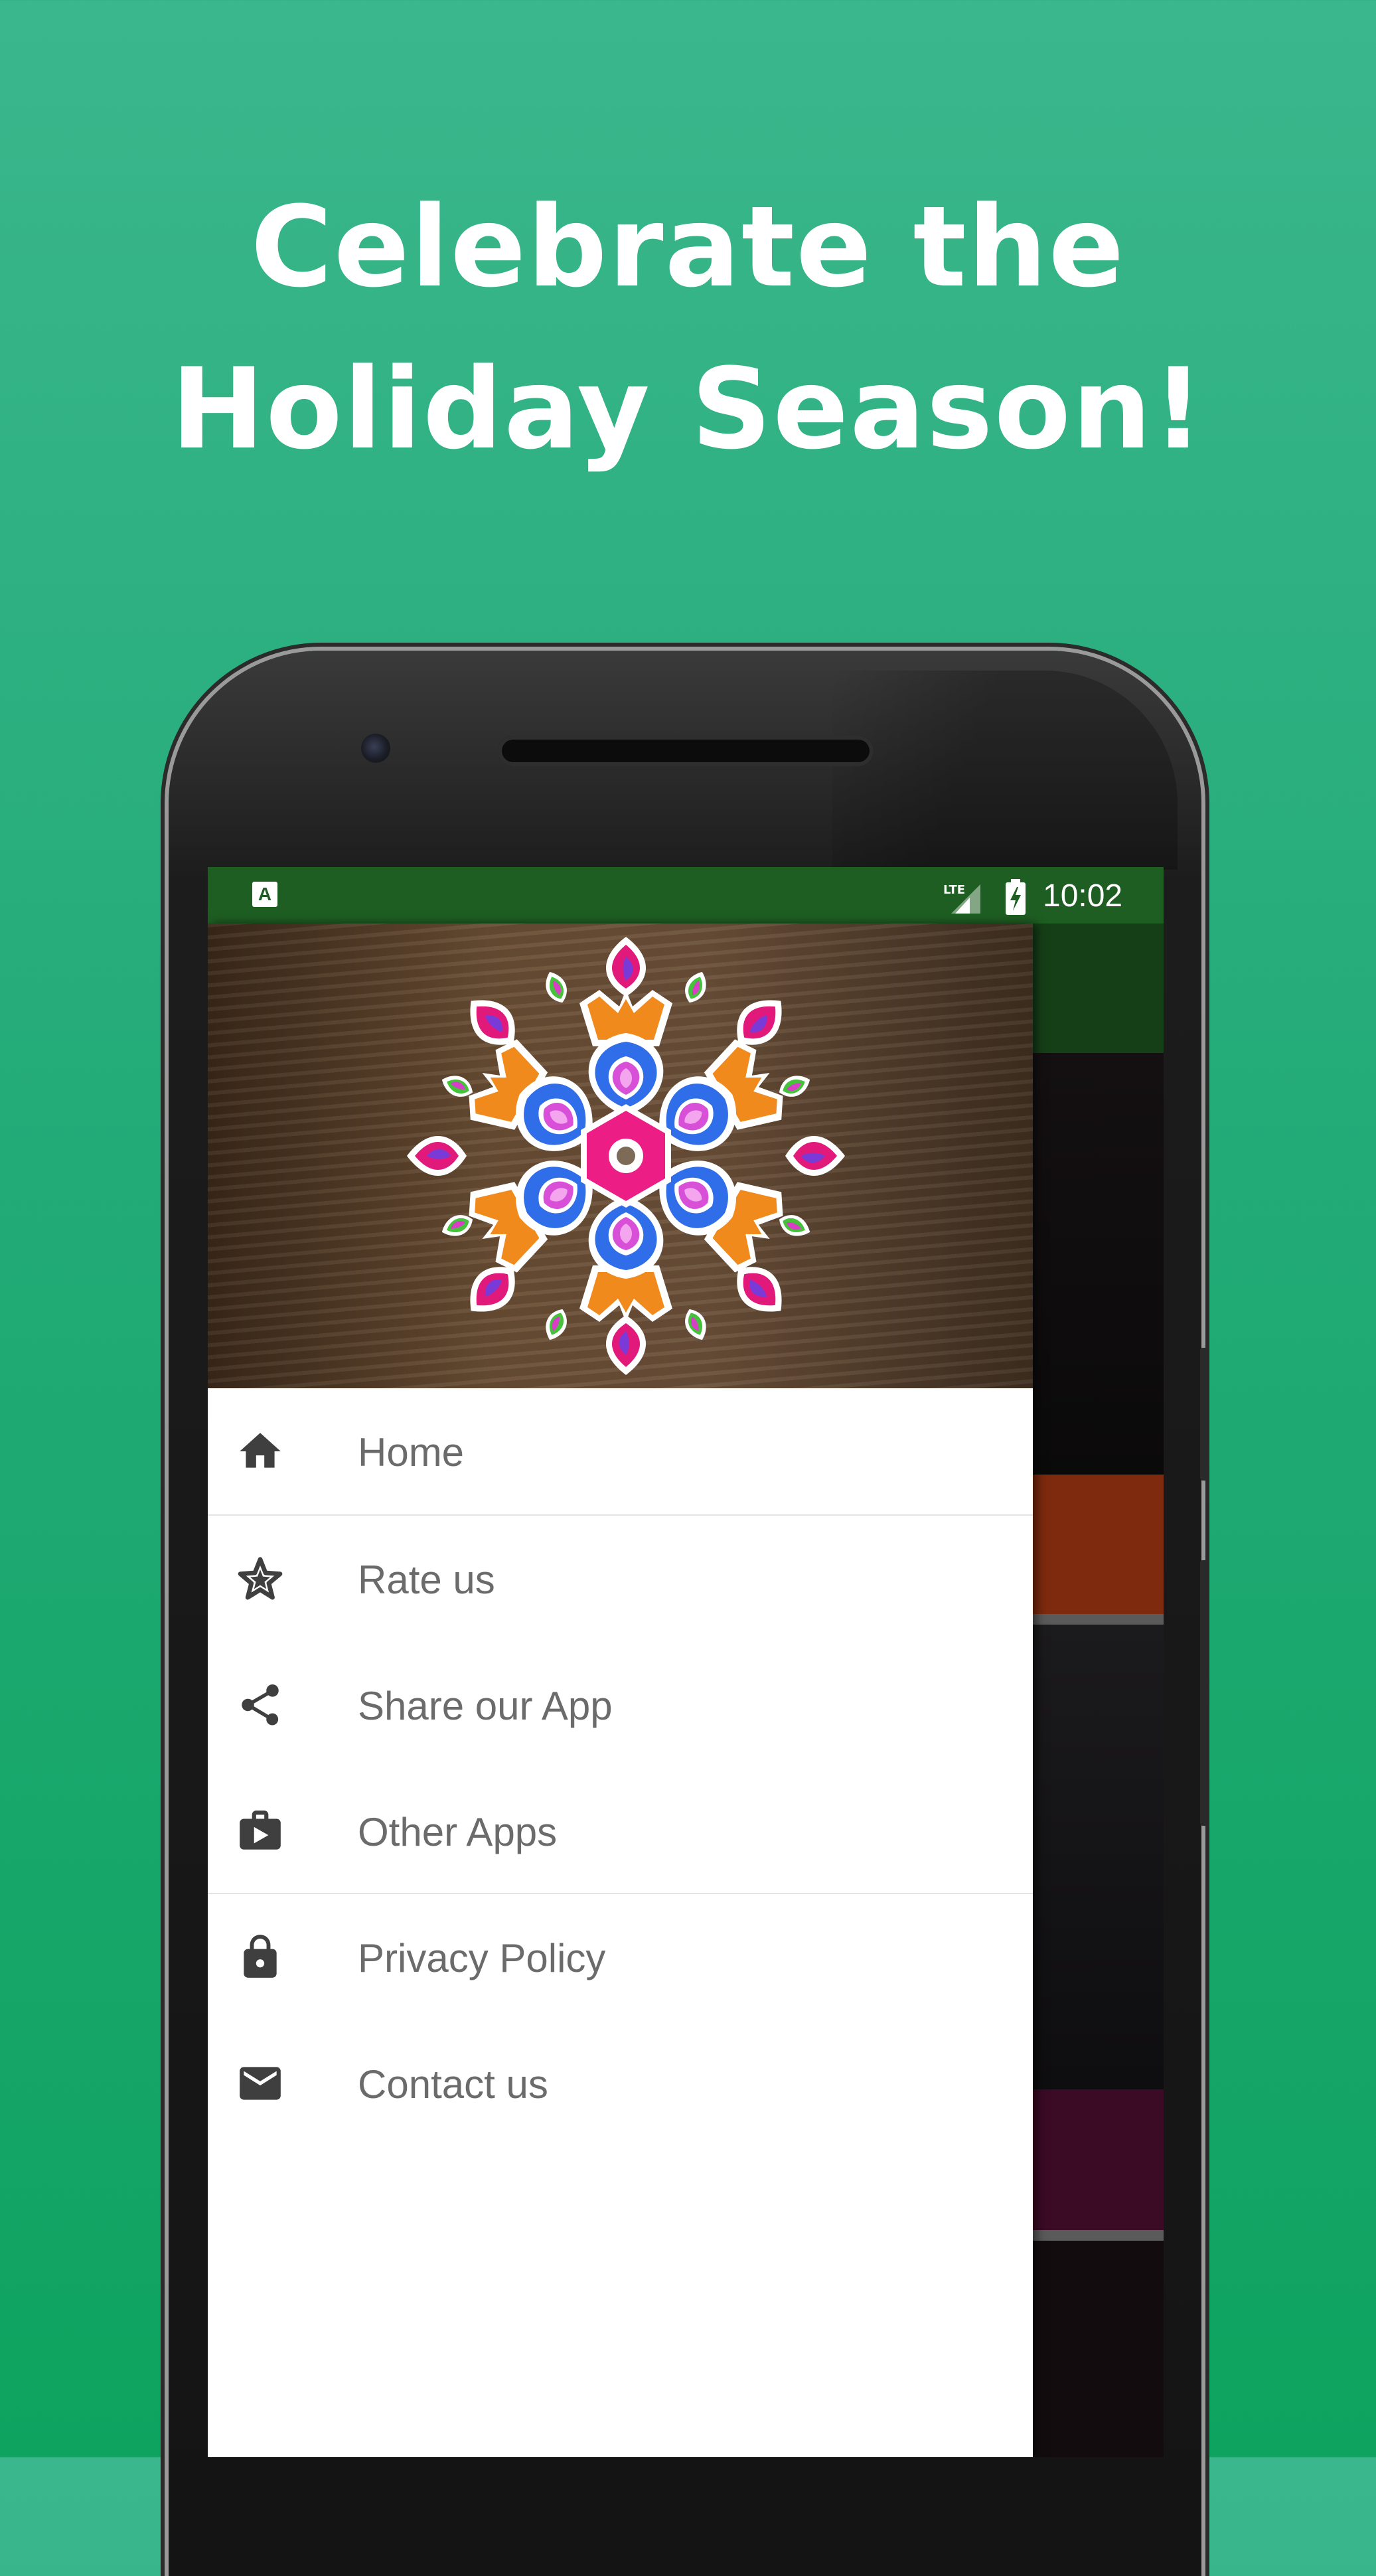 This screenshot has width=1376, height=2576. Describe the element at coordinates (375, 748) in the screenshot. I see `front-camera` at that location.